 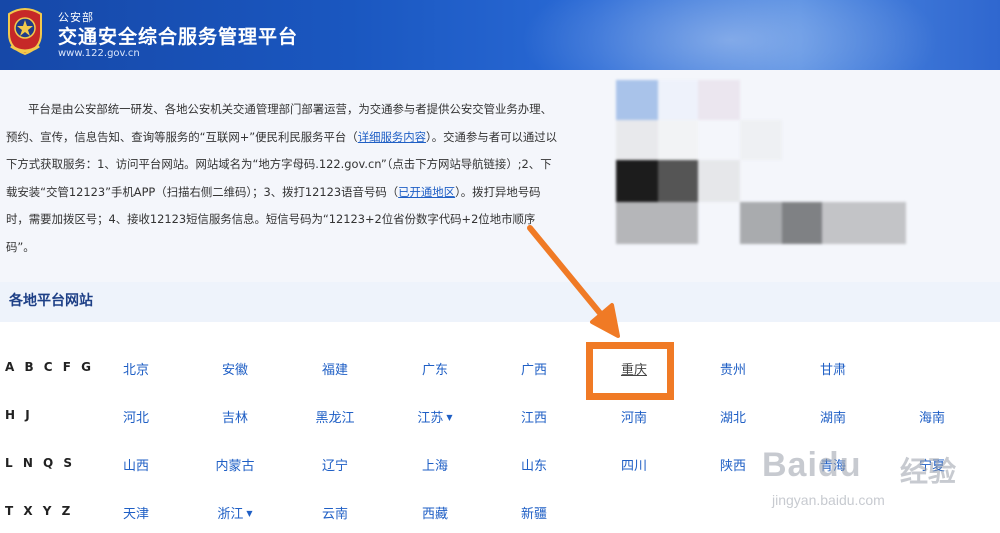 What do you see at coordinates (335, 464) in the screenshot?
I see `city-link-liaoning: 辽宁` at bounding box center [335, 464].